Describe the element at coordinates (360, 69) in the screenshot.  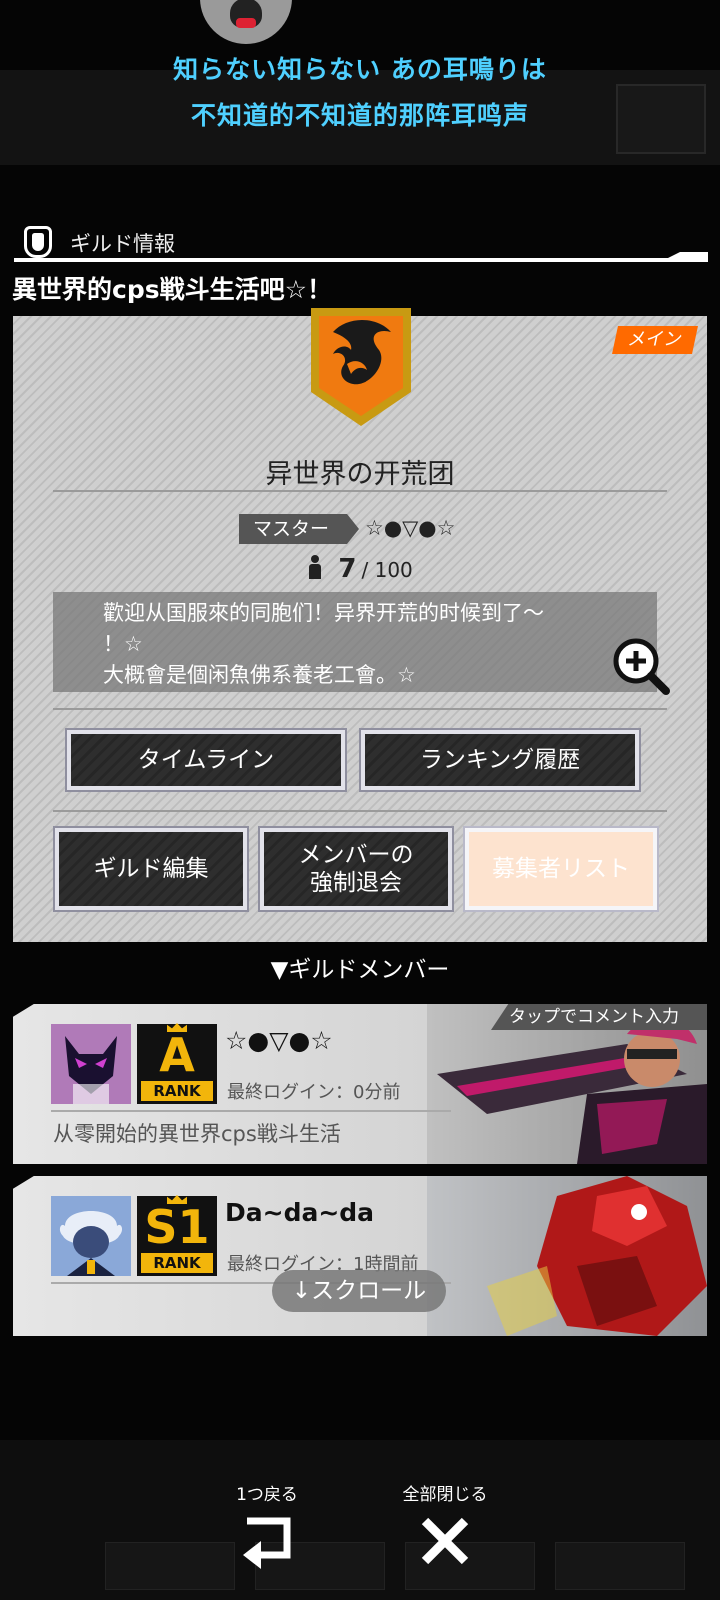
I see `lyric-line-1: 知らない知らない あの耳鳴りは` at that location.